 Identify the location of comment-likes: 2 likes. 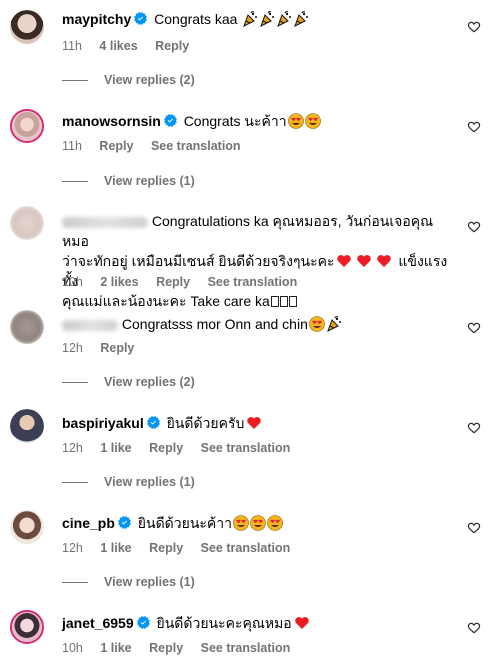
(119, 282).